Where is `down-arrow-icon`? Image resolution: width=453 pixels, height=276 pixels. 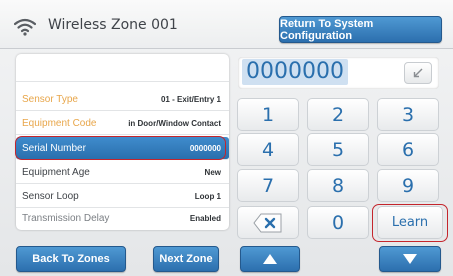 down-arrow-icon is located at coordinates (410, 259).